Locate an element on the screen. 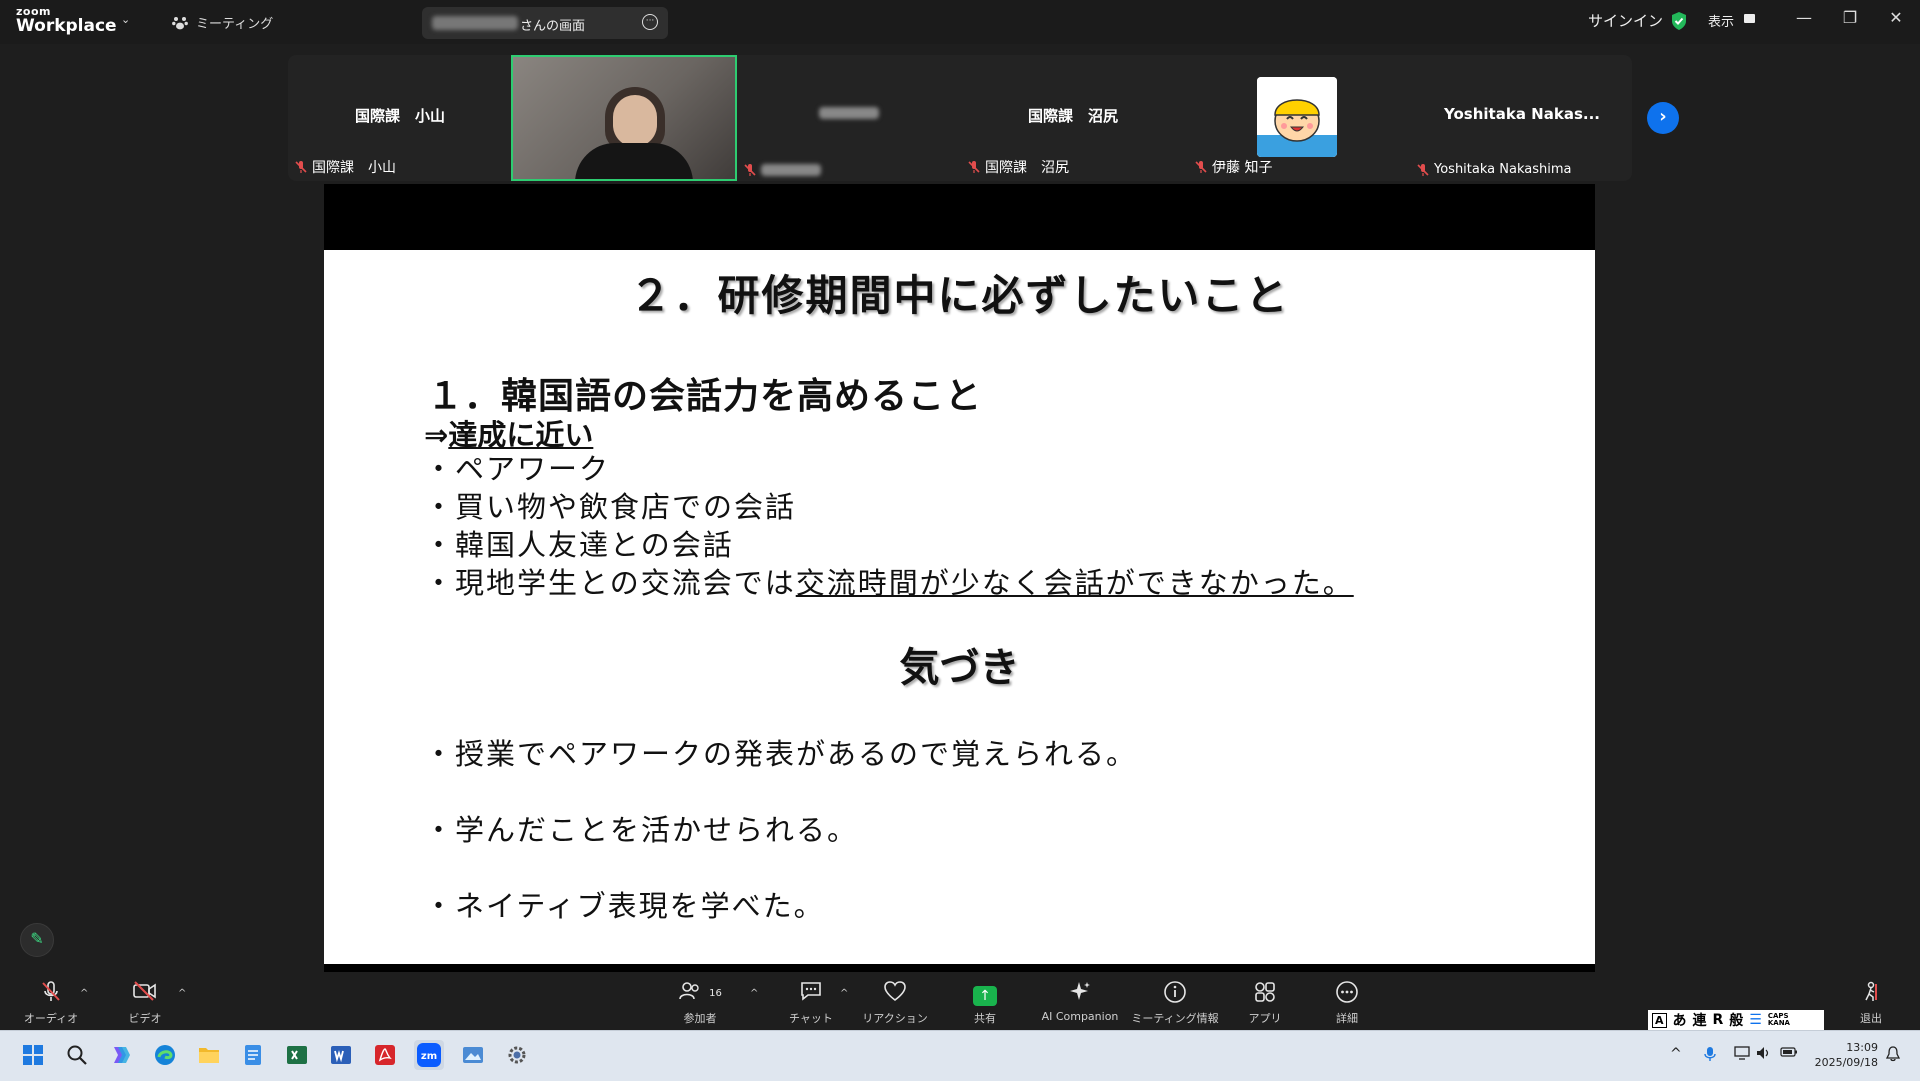 Image resolution: width=1920 pixels, height=1081 pixels. ai-companion-button: AI Companion is located at coordinates (1080, 1001).